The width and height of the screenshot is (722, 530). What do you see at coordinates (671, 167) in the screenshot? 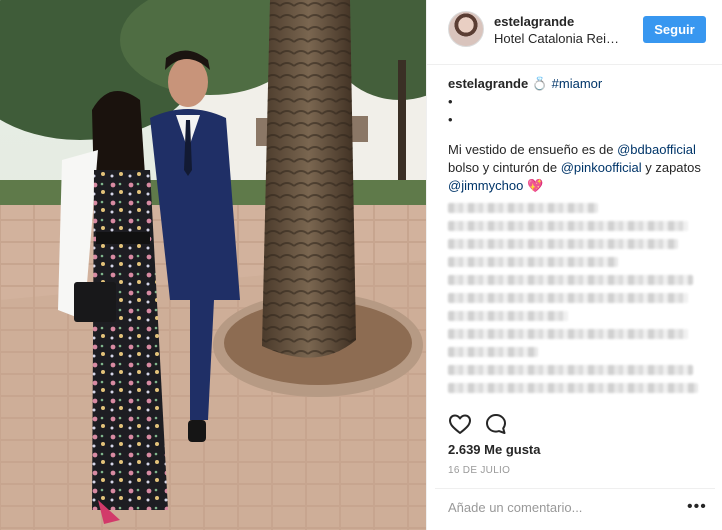
I see `caption-text: y zapatos` at bounding box center [671, 167].